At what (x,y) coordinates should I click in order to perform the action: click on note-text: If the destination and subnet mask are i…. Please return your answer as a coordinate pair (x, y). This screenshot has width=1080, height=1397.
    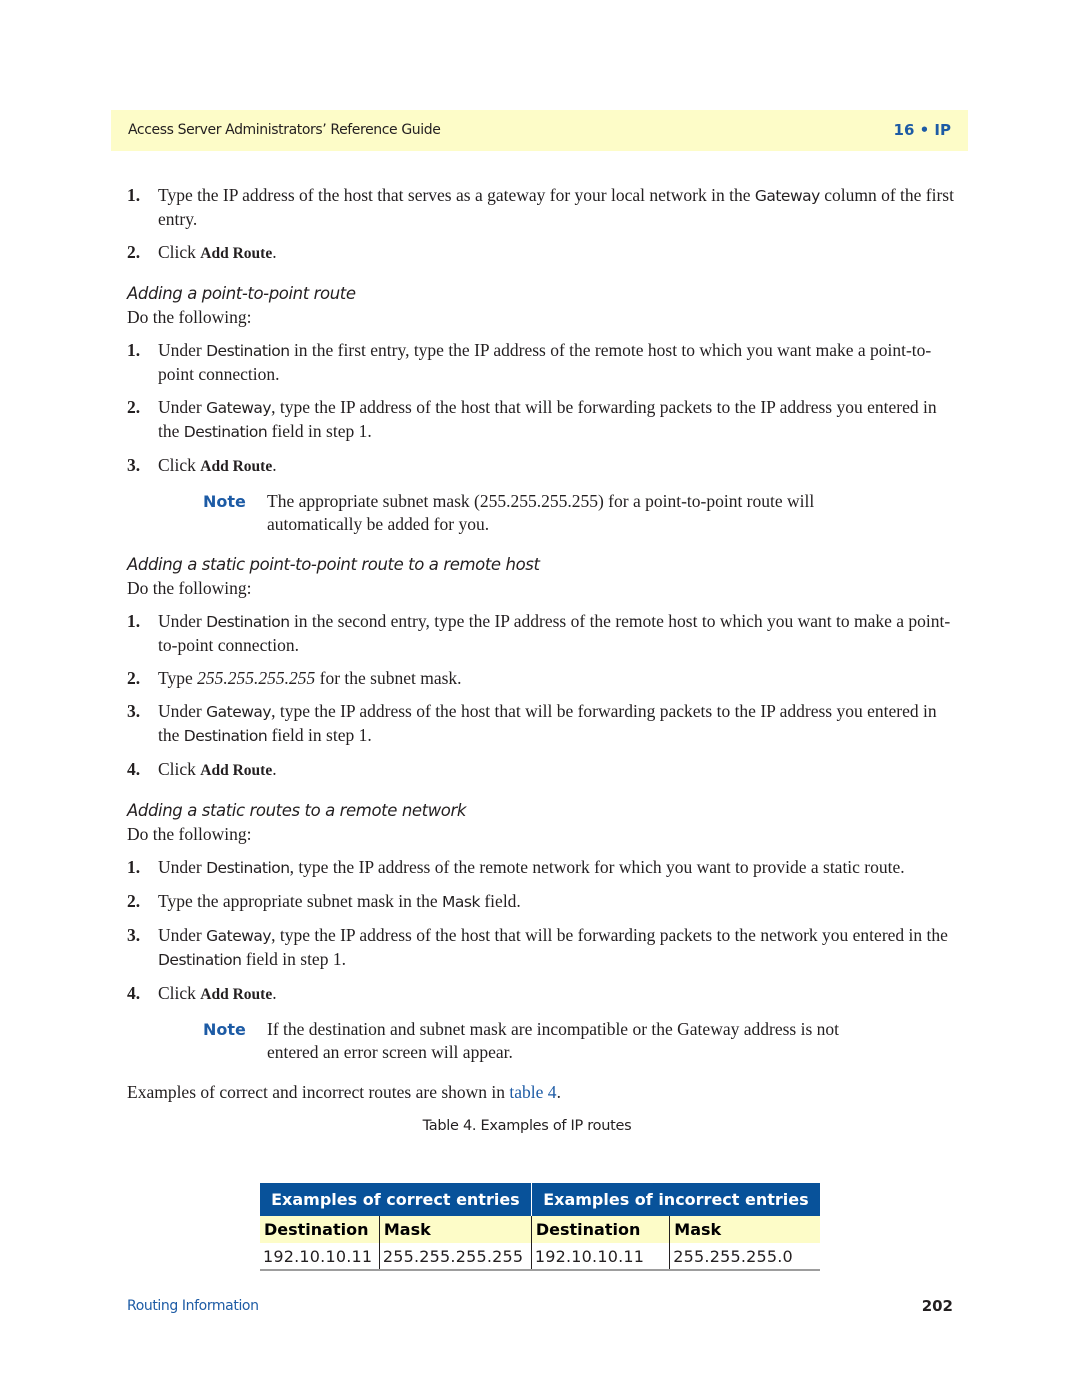
    Looking at the image, I should click on (553, 1040).